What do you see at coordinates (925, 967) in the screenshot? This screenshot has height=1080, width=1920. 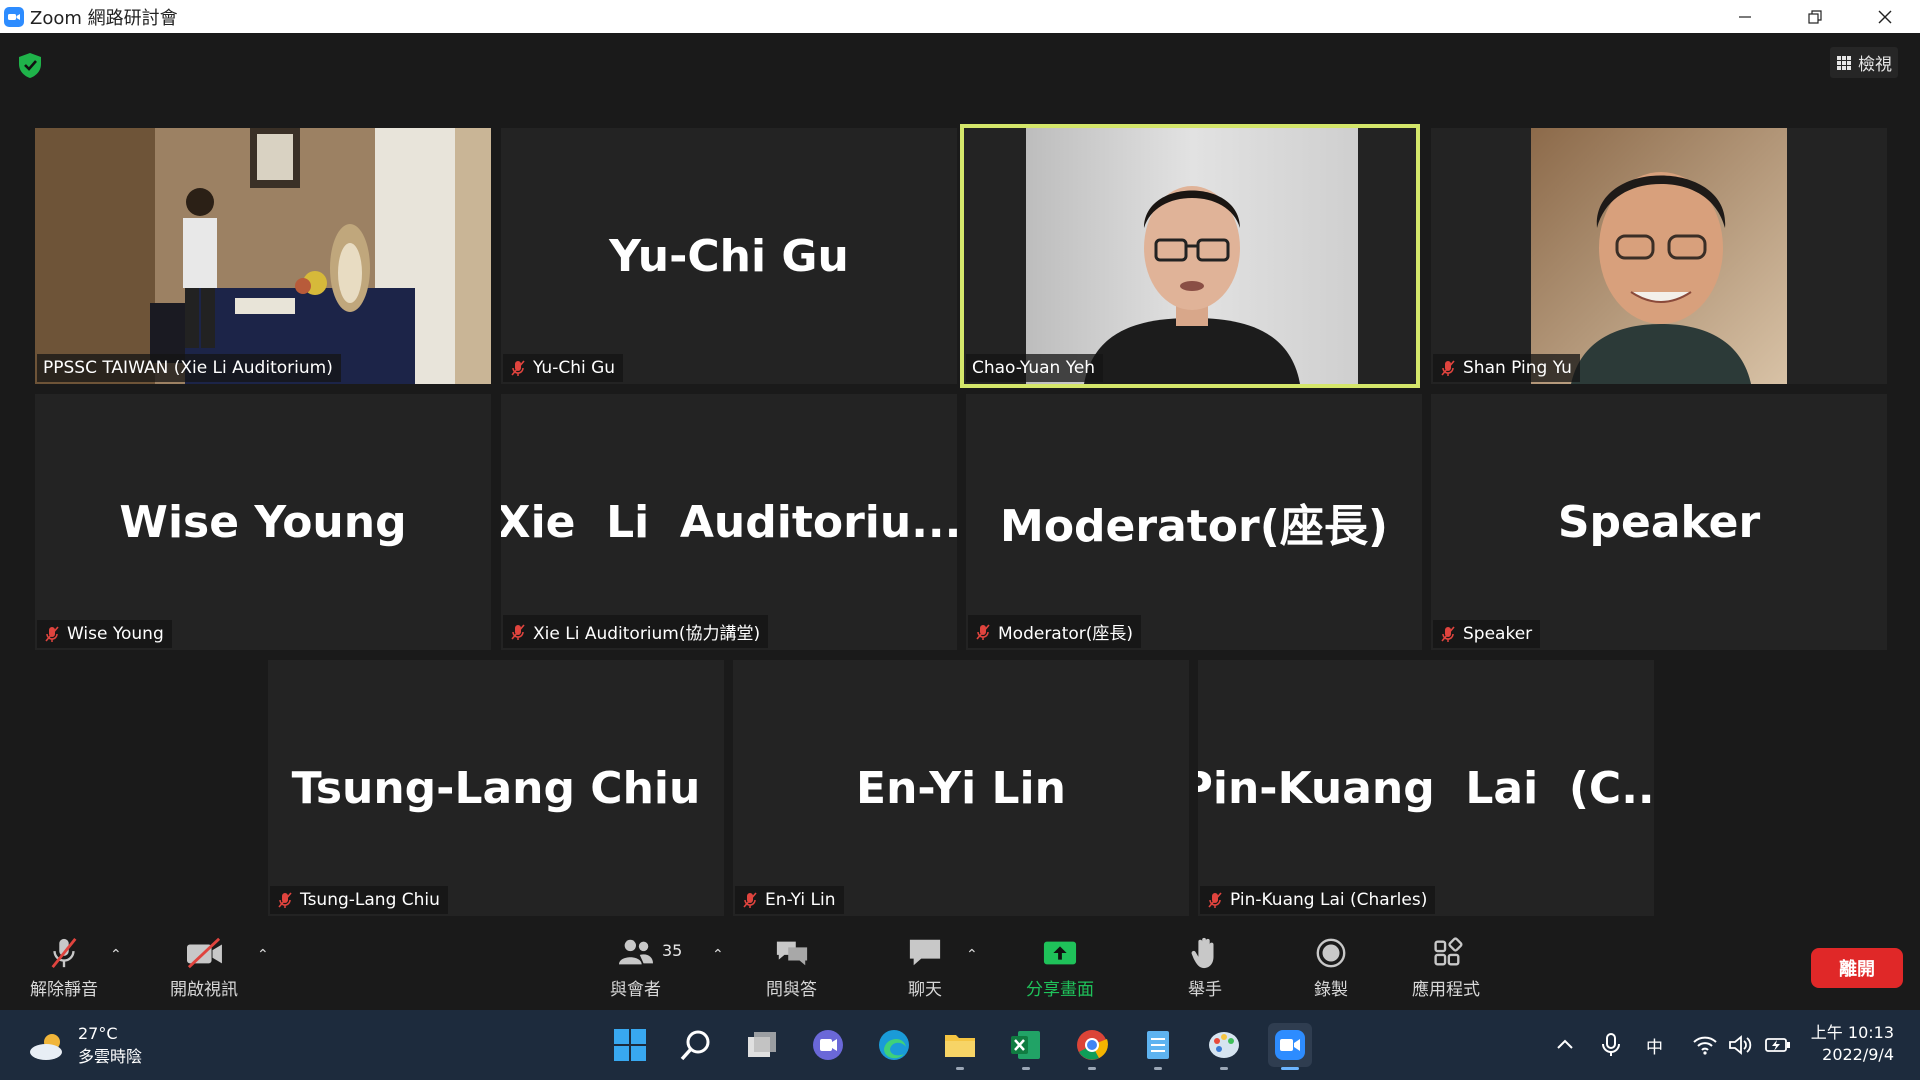 I see `chat-button: 聊天` at bounding box center [925, 967].